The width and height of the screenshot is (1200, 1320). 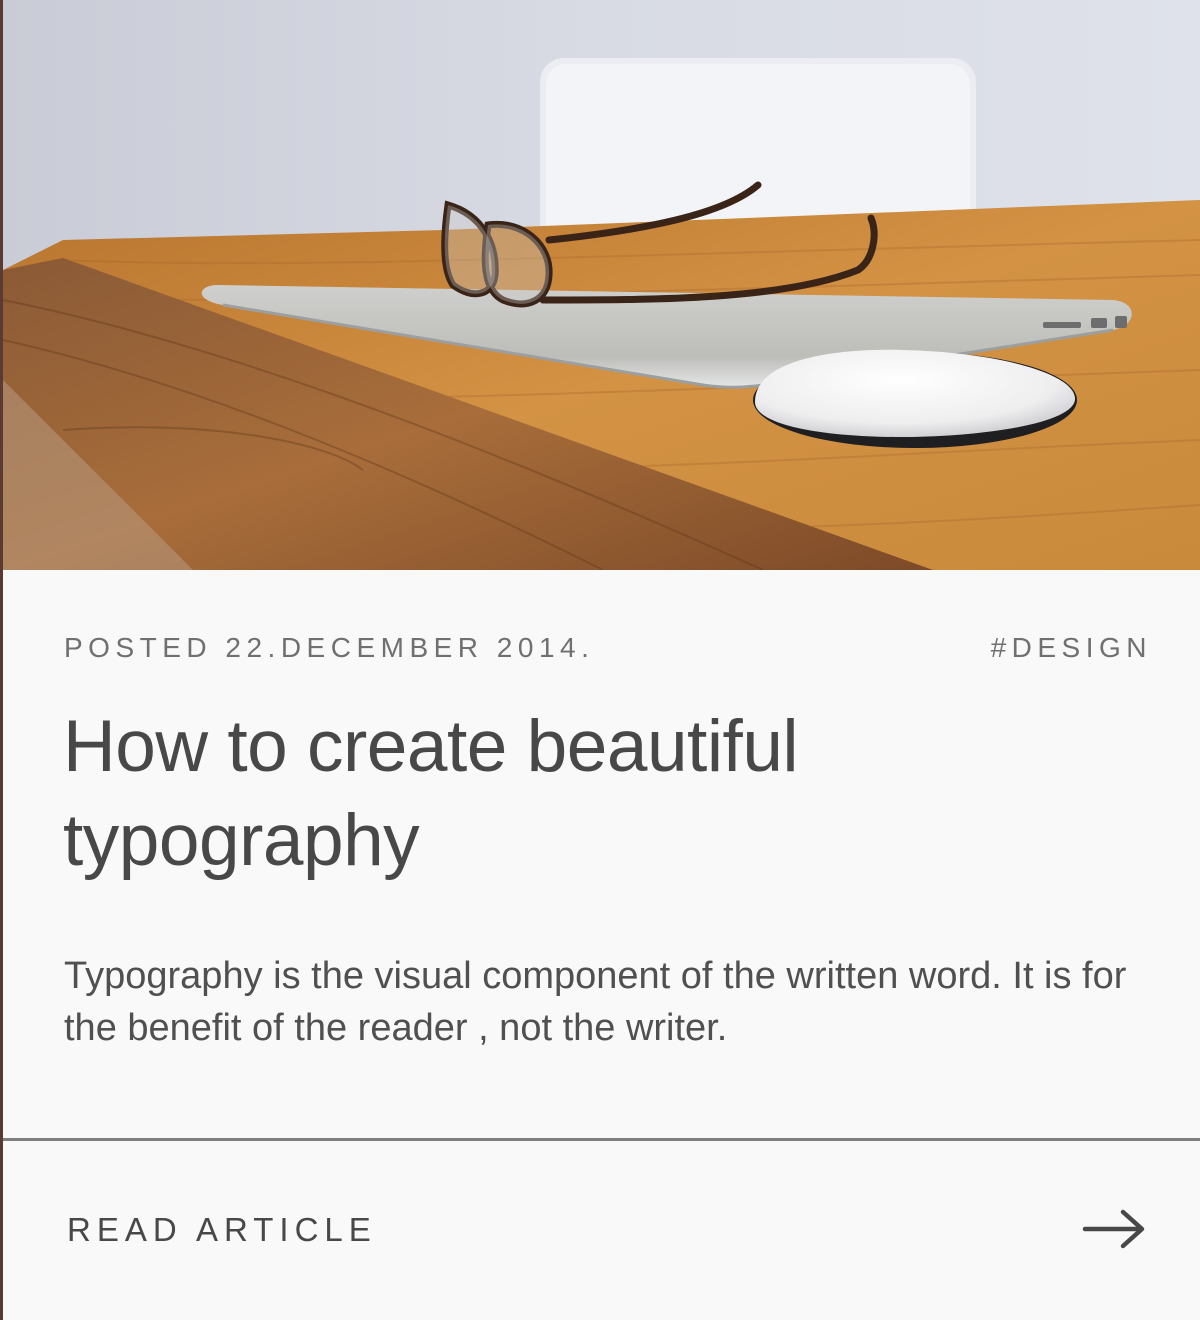 I want to click on arrow-right-icon, so click(x=1114, y=1229).